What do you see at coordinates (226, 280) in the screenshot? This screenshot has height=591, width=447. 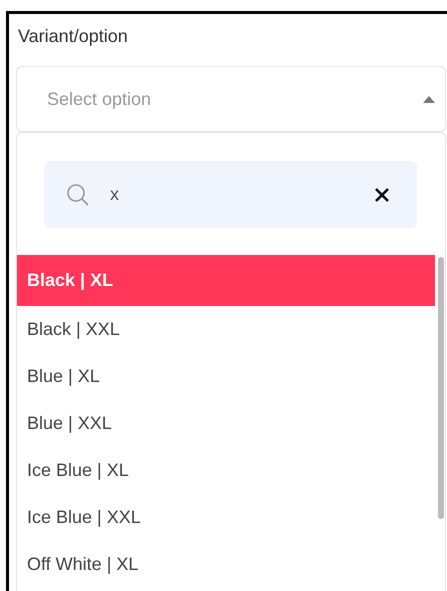 I see `option-item: Black | XL` at bounding box center [226, 280].